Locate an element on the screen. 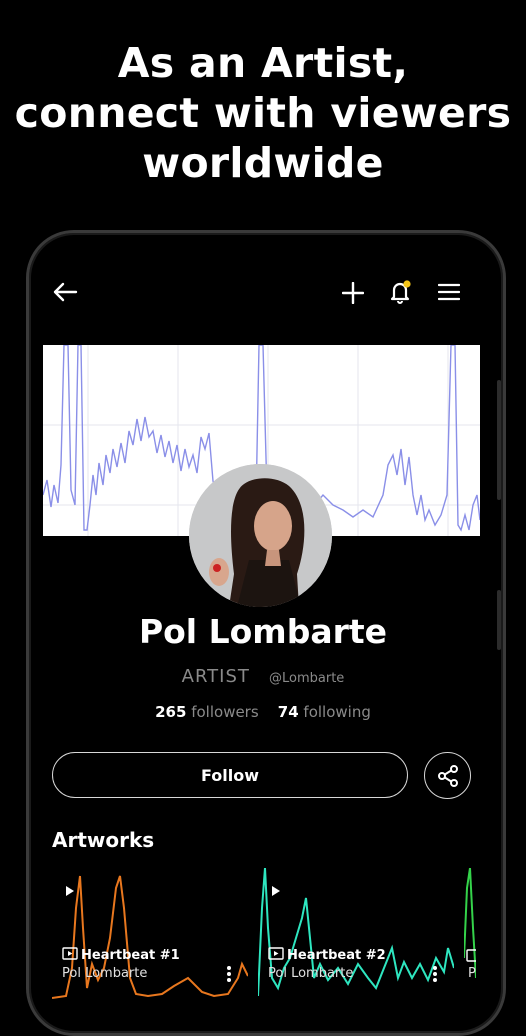 The width and height of the screenshot is (526, 1036). plus-icon is located at coordinates (353, 293).